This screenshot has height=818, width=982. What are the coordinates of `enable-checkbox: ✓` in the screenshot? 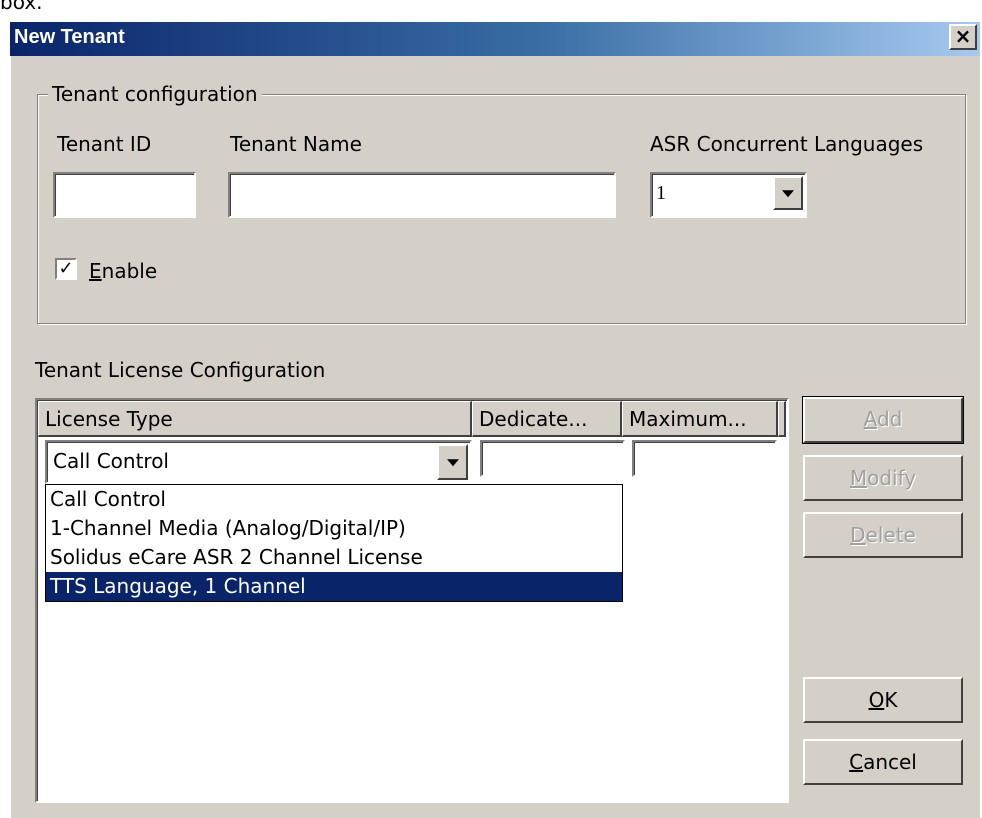 It's located at (66, 269).